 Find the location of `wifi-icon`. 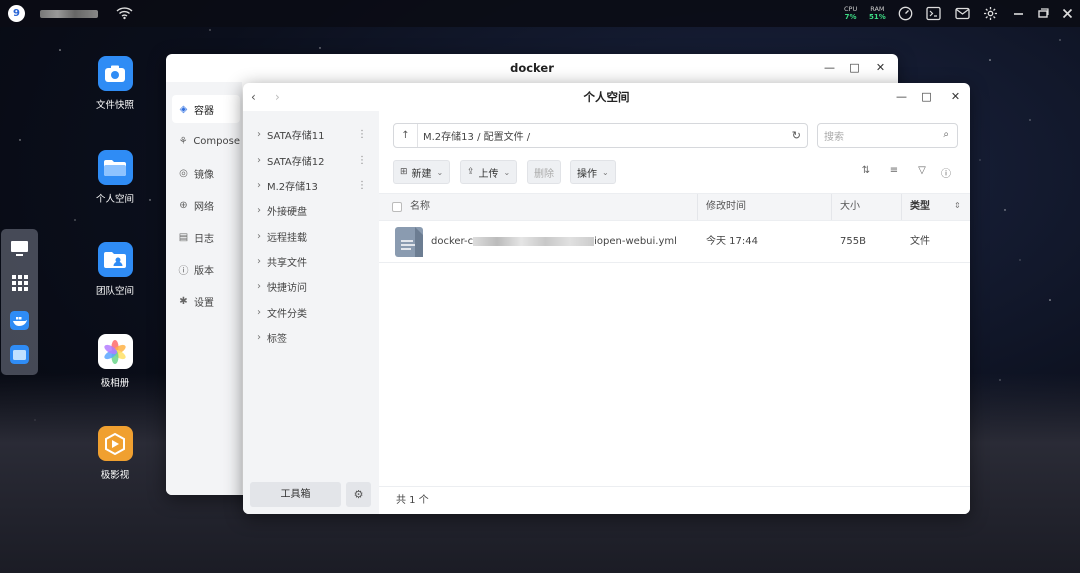

wifi-icon is located at coordinates (124, 13).